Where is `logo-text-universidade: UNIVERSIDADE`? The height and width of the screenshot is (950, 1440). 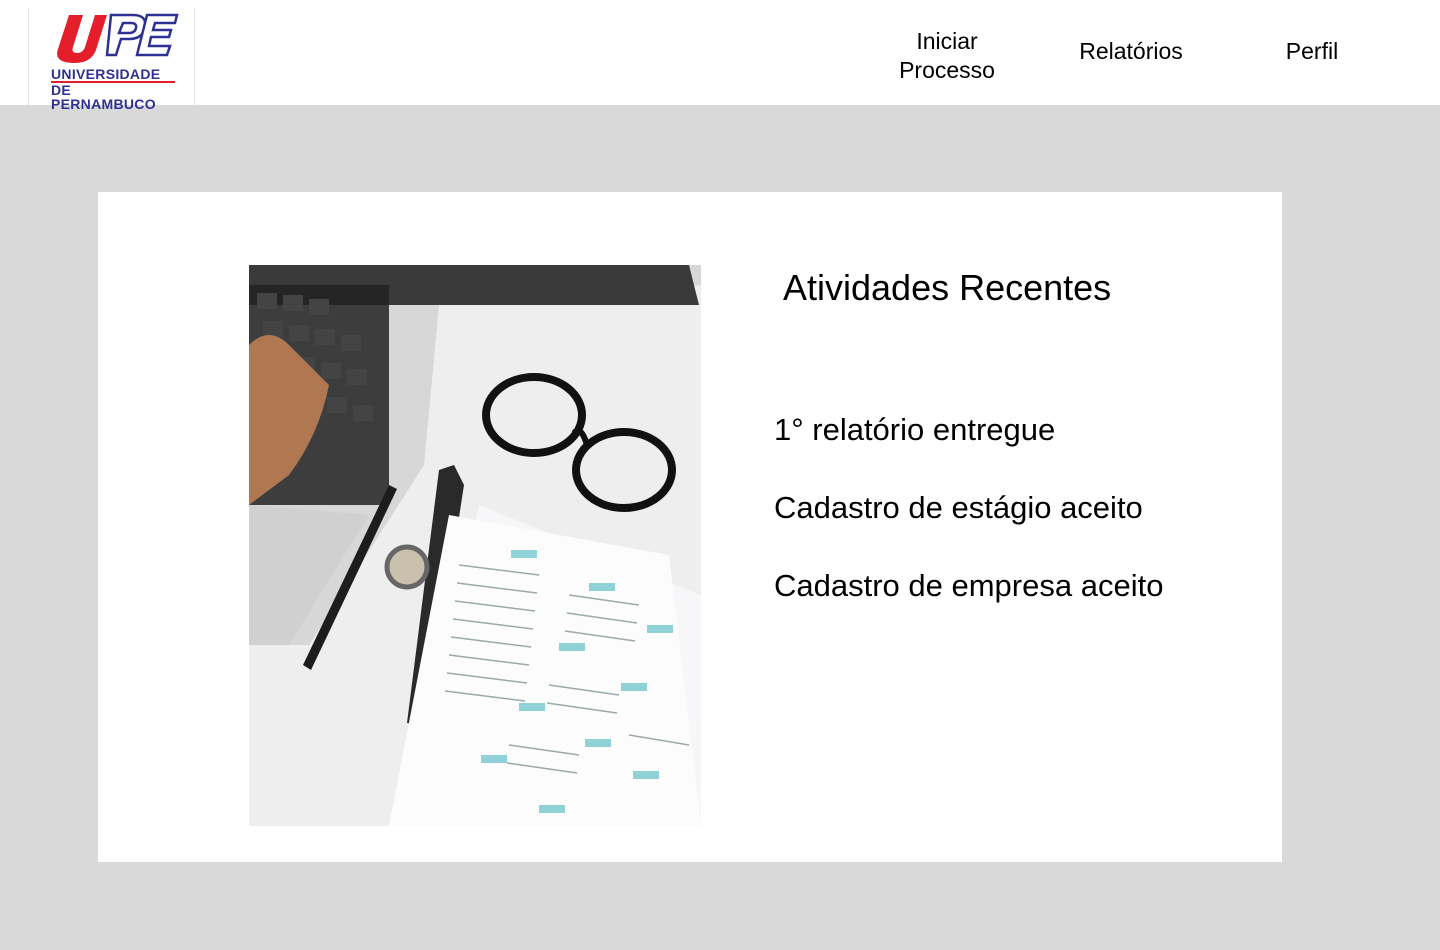 logo-text-universidade: UNIVERSIDADE is located at coordinates (106, 74).